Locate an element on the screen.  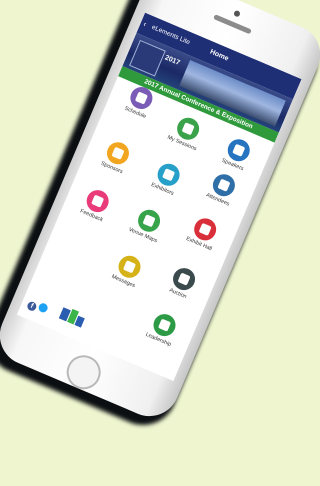
social-links: f is located at coordinates (37, 307).